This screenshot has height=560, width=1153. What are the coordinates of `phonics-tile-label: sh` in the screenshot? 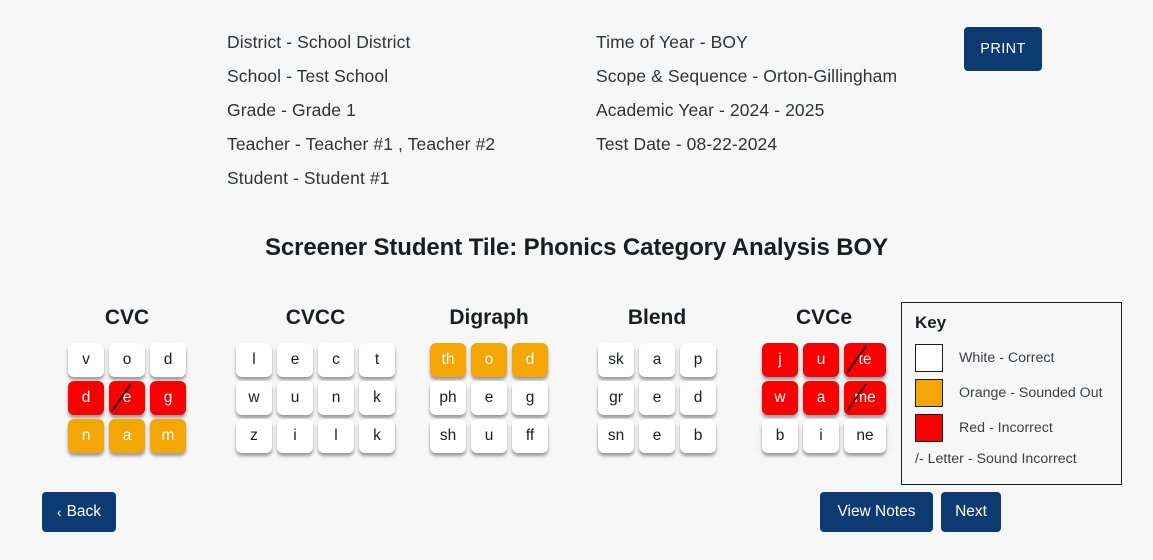 It's located at (448, 435).